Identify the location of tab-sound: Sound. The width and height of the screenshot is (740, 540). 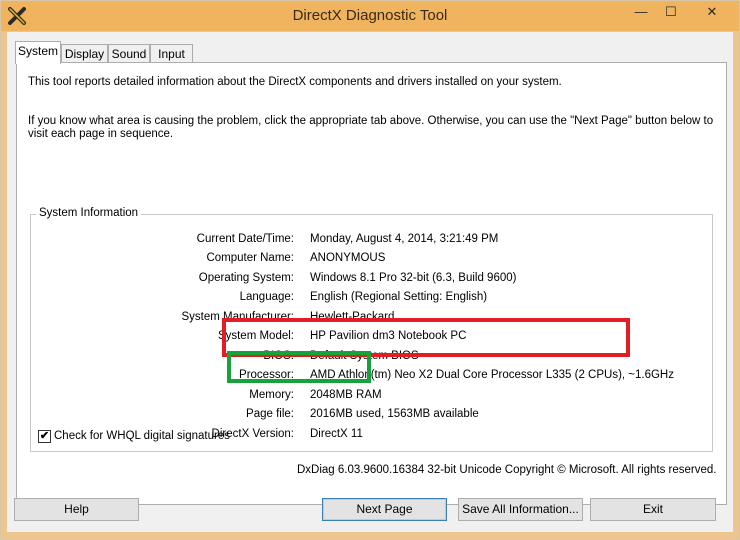
(129, 54).